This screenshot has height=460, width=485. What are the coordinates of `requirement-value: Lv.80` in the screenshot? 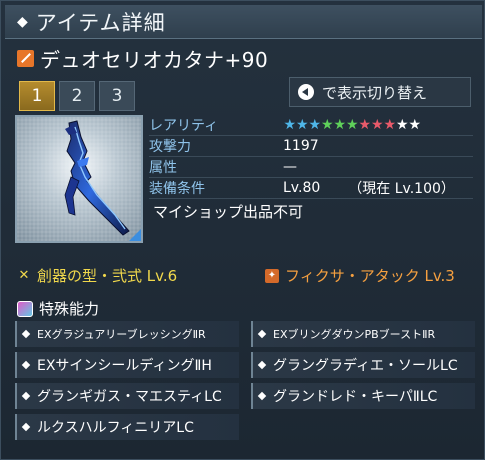 It's located at (302, 188).